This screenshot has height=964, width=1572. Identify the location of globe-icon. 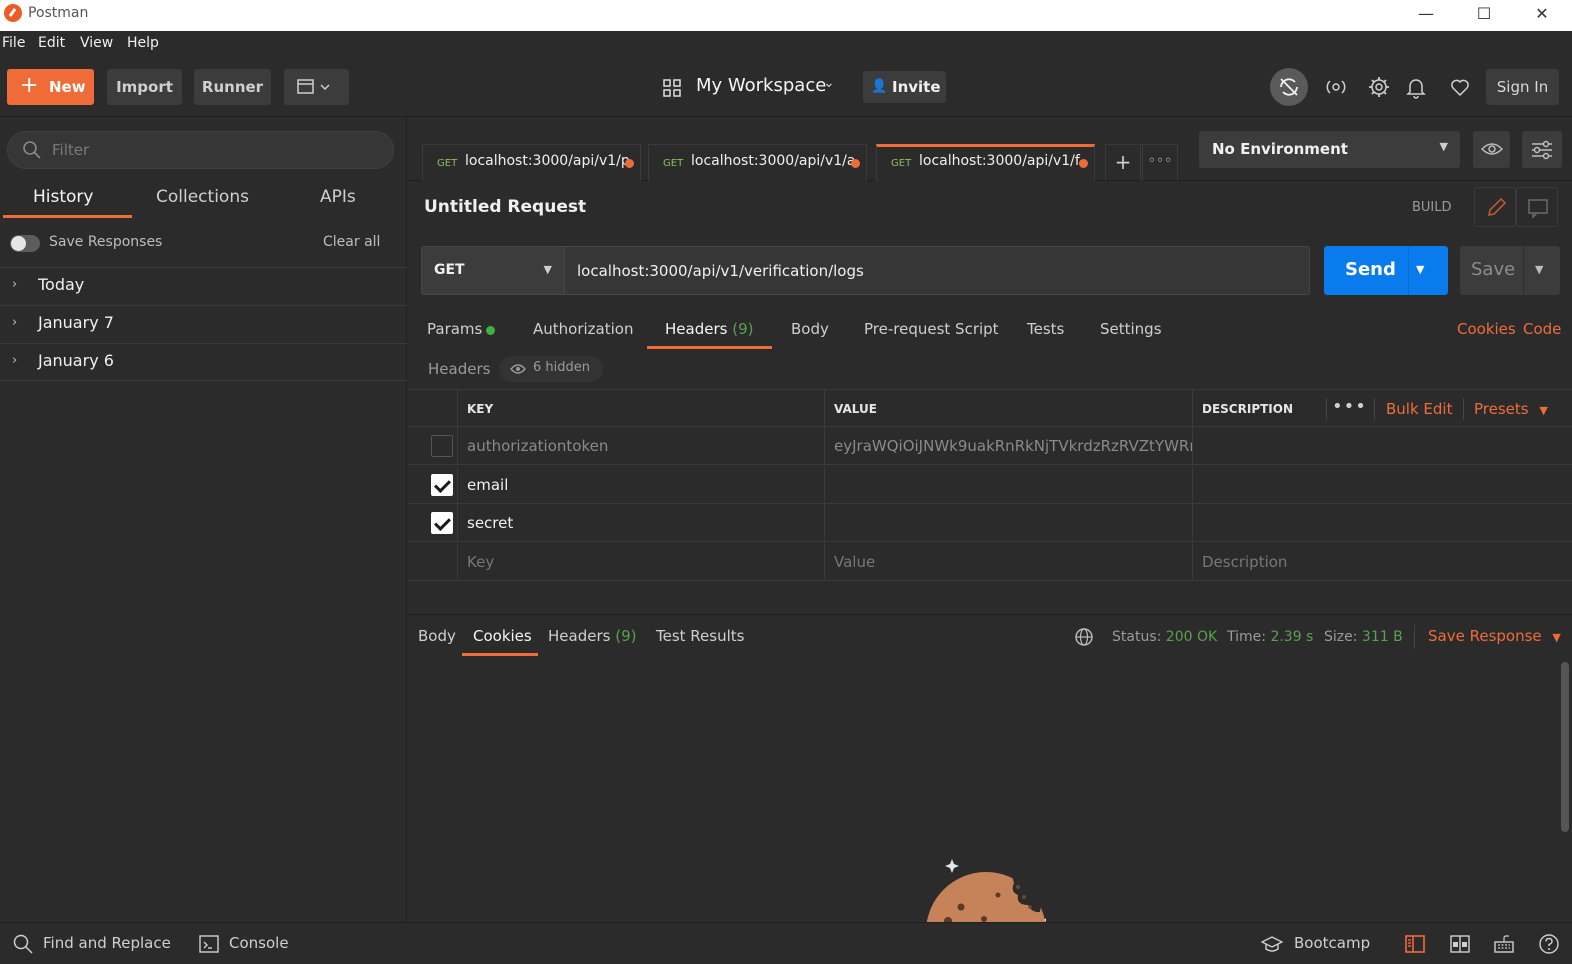
(1084, 637).